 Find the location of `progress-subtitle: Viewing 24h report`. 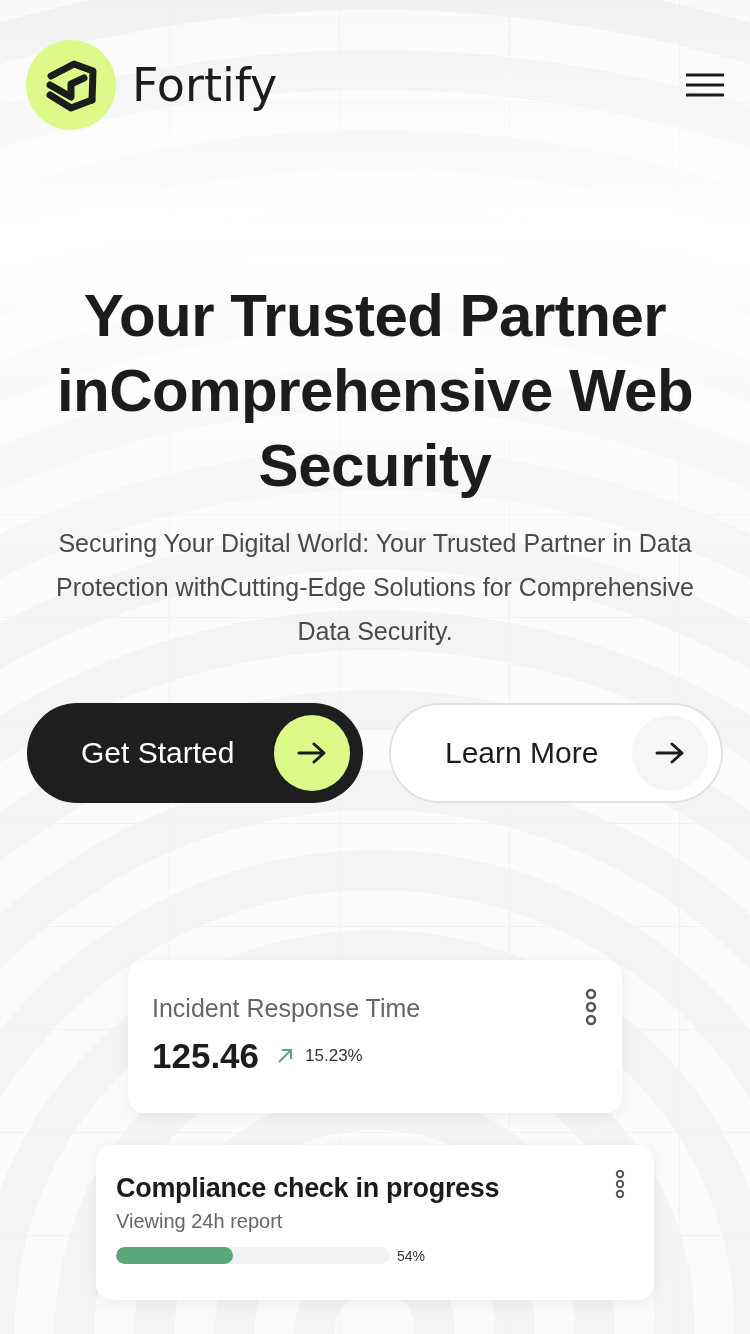

progress-subtitle: Viewing 24h report is located at coordinates (200, 1221).